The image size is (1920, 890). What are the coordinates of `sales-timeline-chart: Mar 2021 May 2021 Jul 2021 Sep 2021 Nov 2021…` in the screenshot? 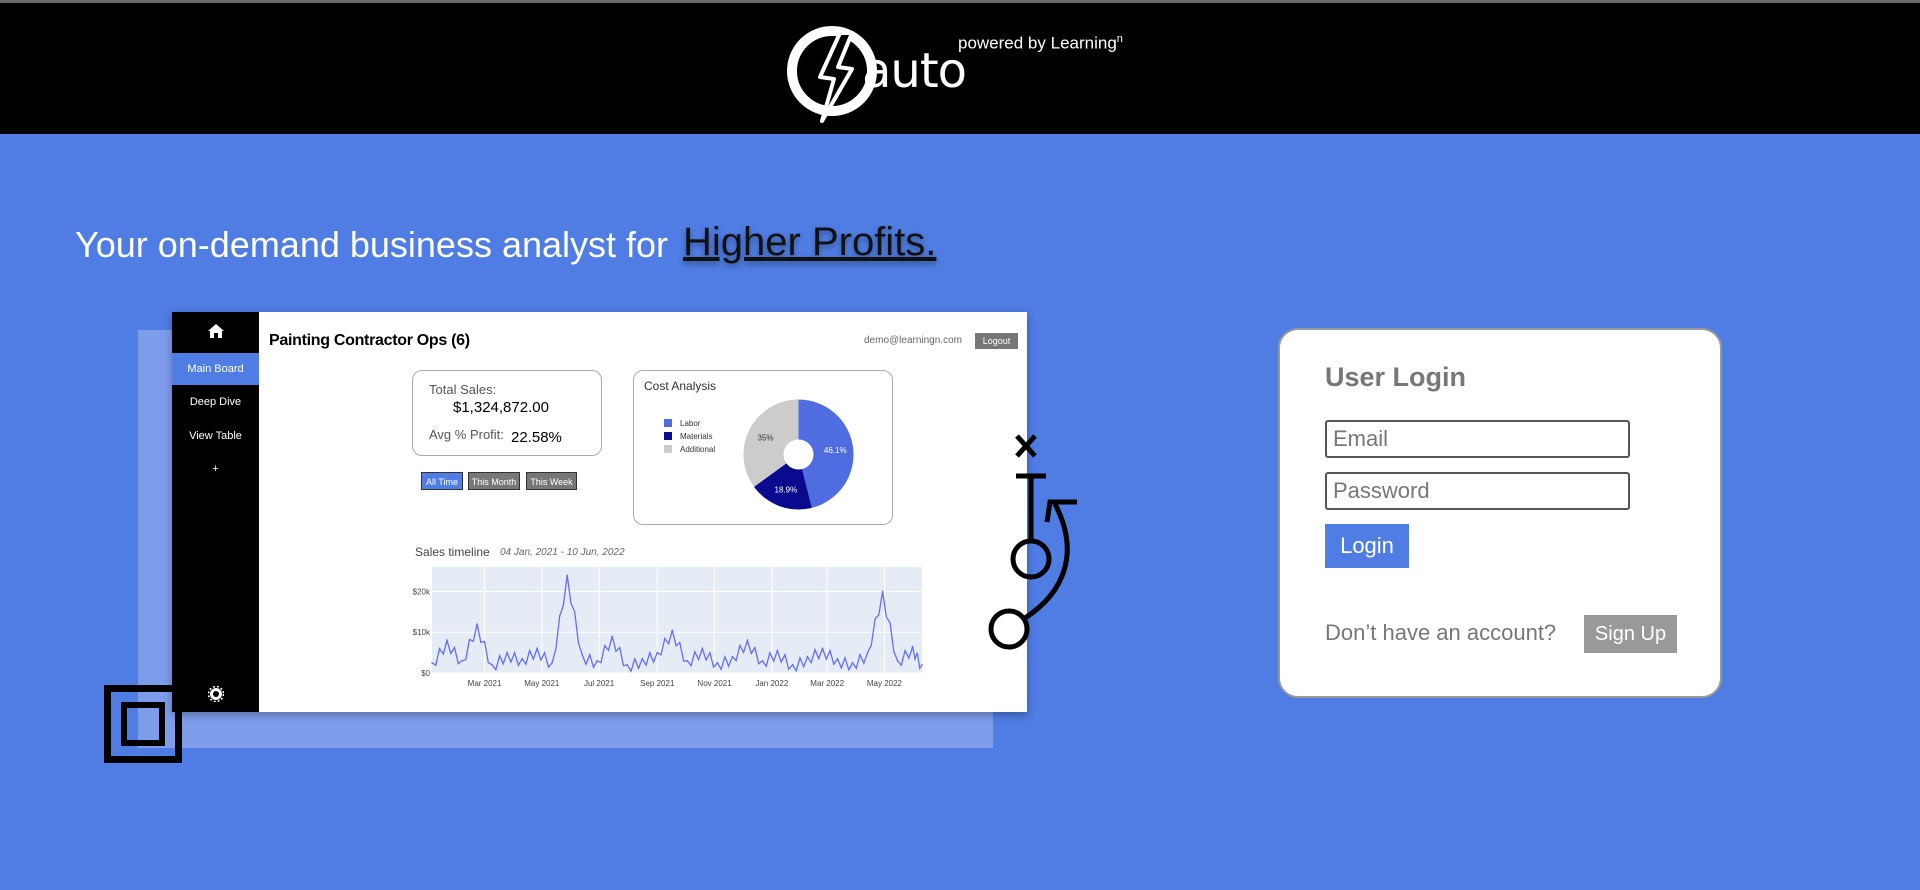 It's located at (668, 627).